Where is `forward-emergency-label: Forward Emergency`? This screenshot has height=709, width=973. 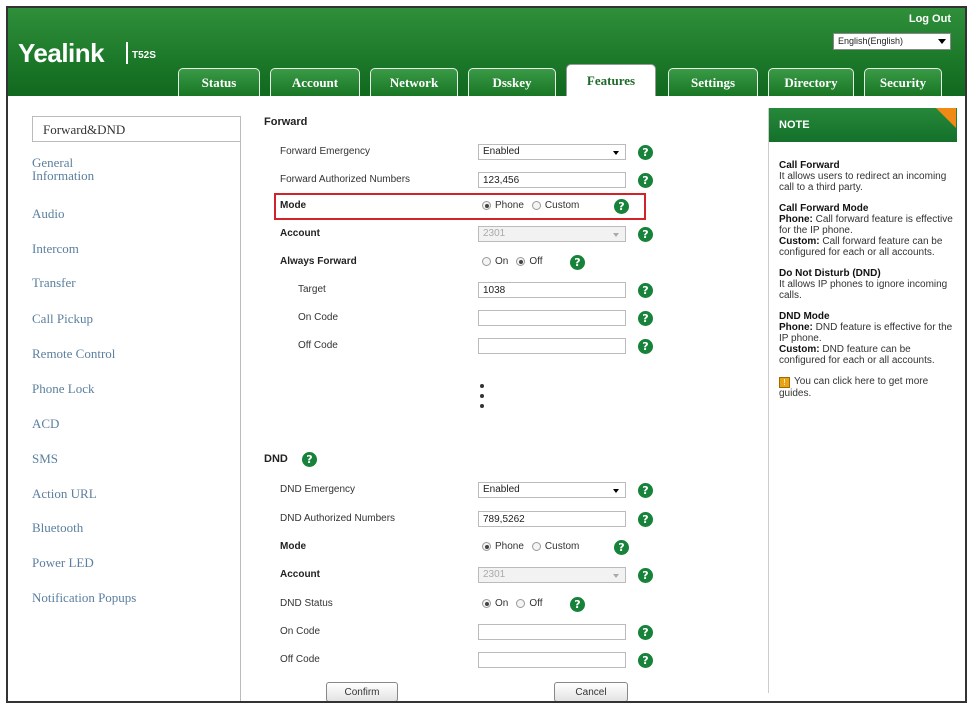 forward-emergency-label: Forward Emergency is located at coordinates (325, 151).